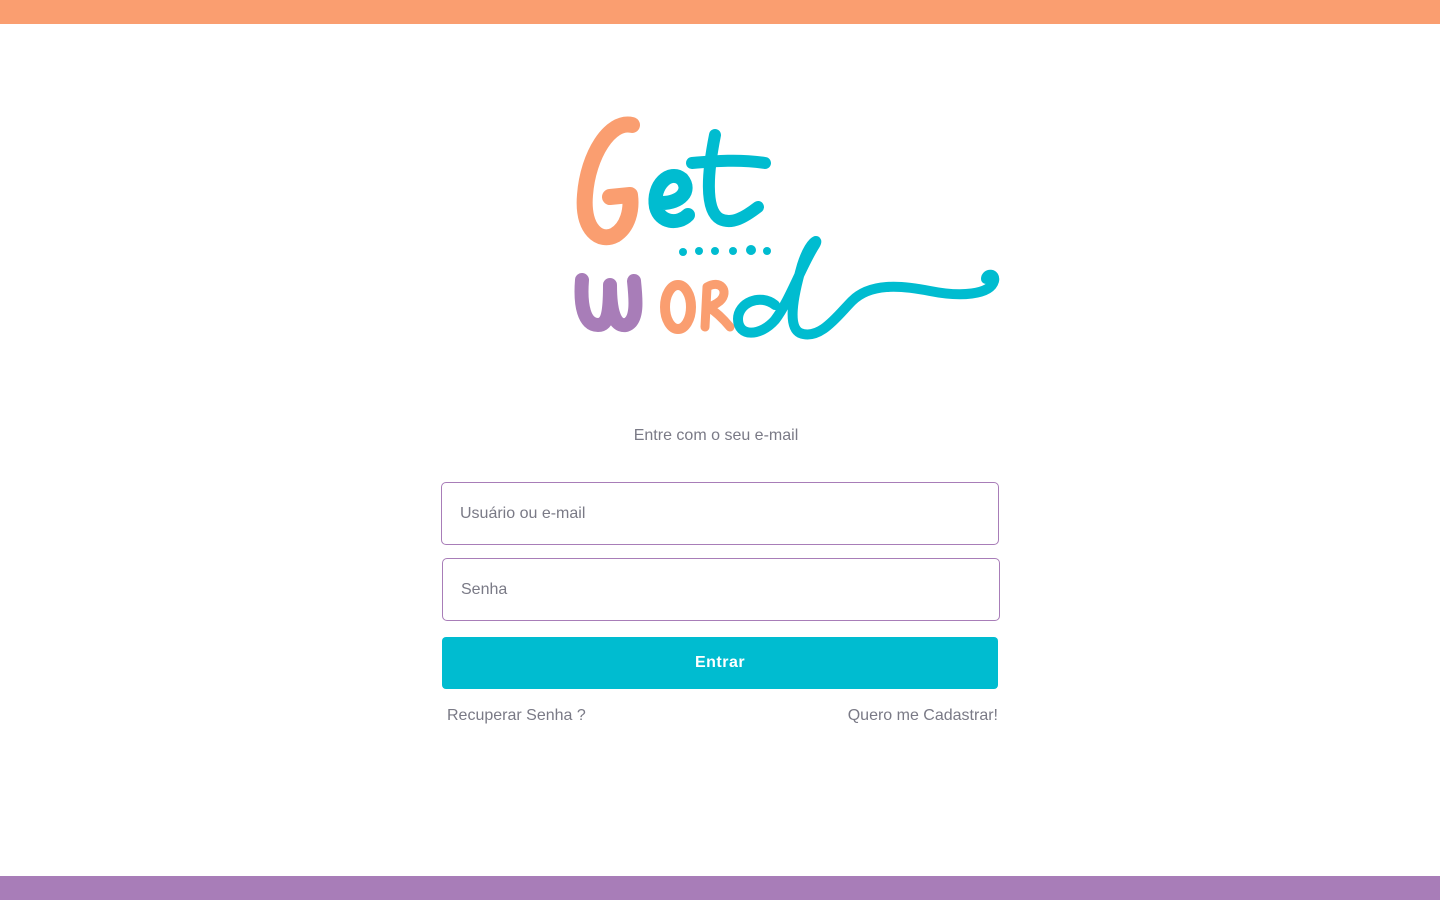  Describe the element at coordinates (721, 589) in the screenshot. I see `password-input` at that location.